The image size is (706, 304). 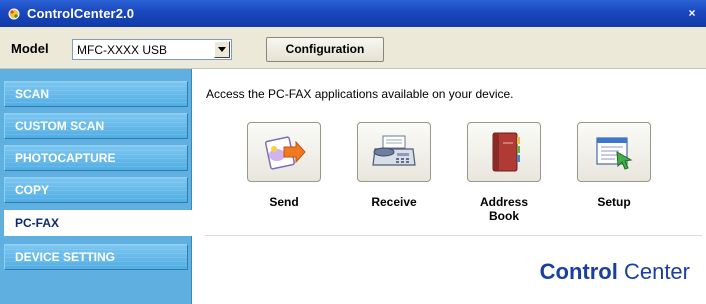 What do you see at coordinates (30, 48) in the screenshot?
I see `model-label: Model` at bounding box center [30, 48].